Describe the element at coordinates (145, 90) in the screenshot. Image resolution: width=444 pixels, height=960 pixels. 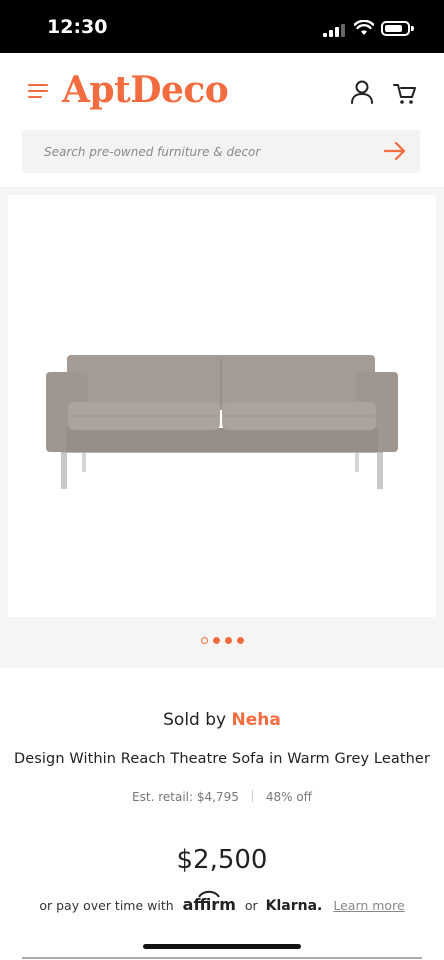
I see `aptdeco-logo: AptDeco` at that location.